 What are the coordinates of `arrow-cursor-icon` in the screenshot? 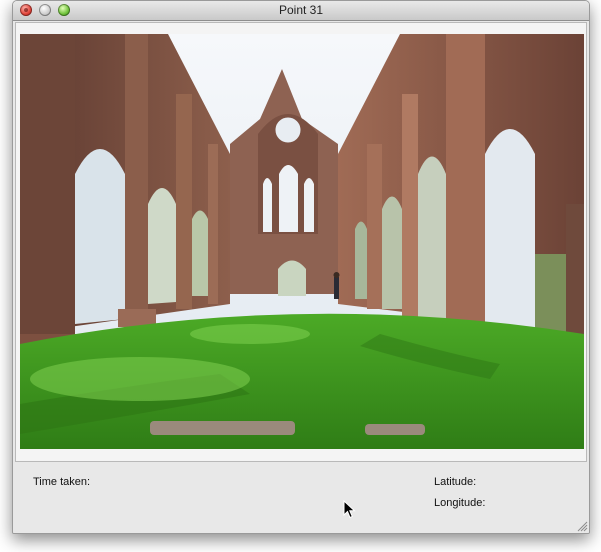 It's located at (349, 509).